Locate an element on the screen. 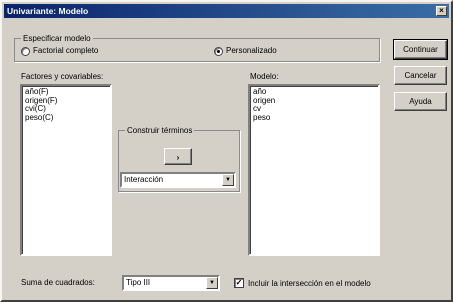  factors-label: Factores y covariables: is located at coordinates (62, 76).